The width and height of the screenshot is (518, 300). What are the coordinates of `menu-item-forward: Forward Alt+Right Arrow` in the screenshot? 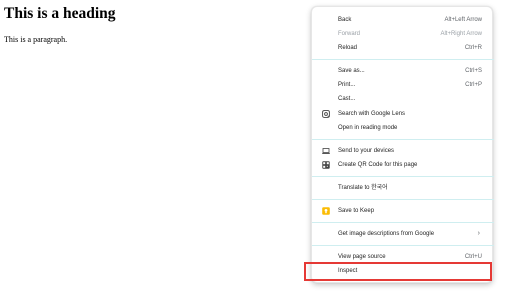 It's located at (403, 34).